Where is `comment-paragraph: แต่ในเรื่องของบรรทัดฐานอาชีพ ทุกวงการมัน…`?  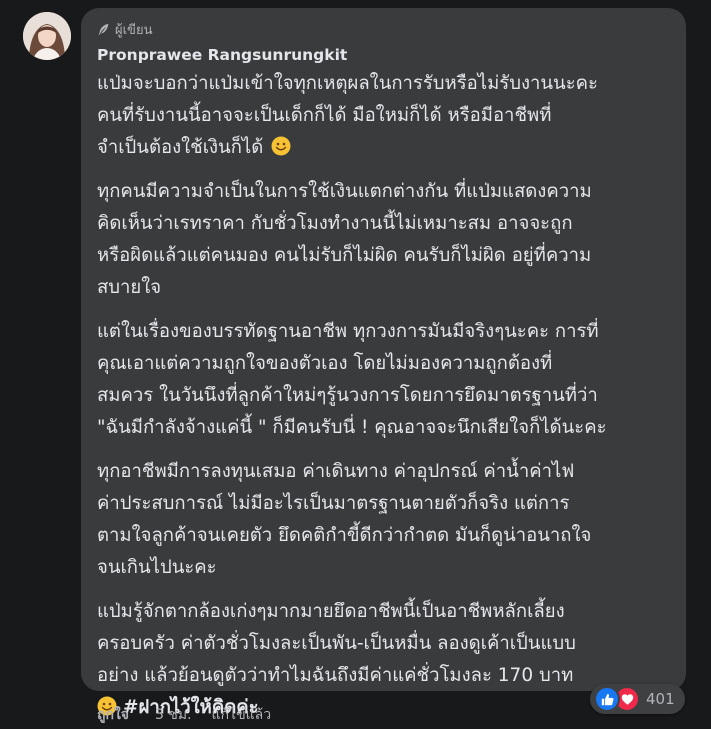
comment-paragraph: แต่ในเรื่องของบรรทัดฐานอาชีพ ทุกวงการมัน… is located at coordinates (383, 380).